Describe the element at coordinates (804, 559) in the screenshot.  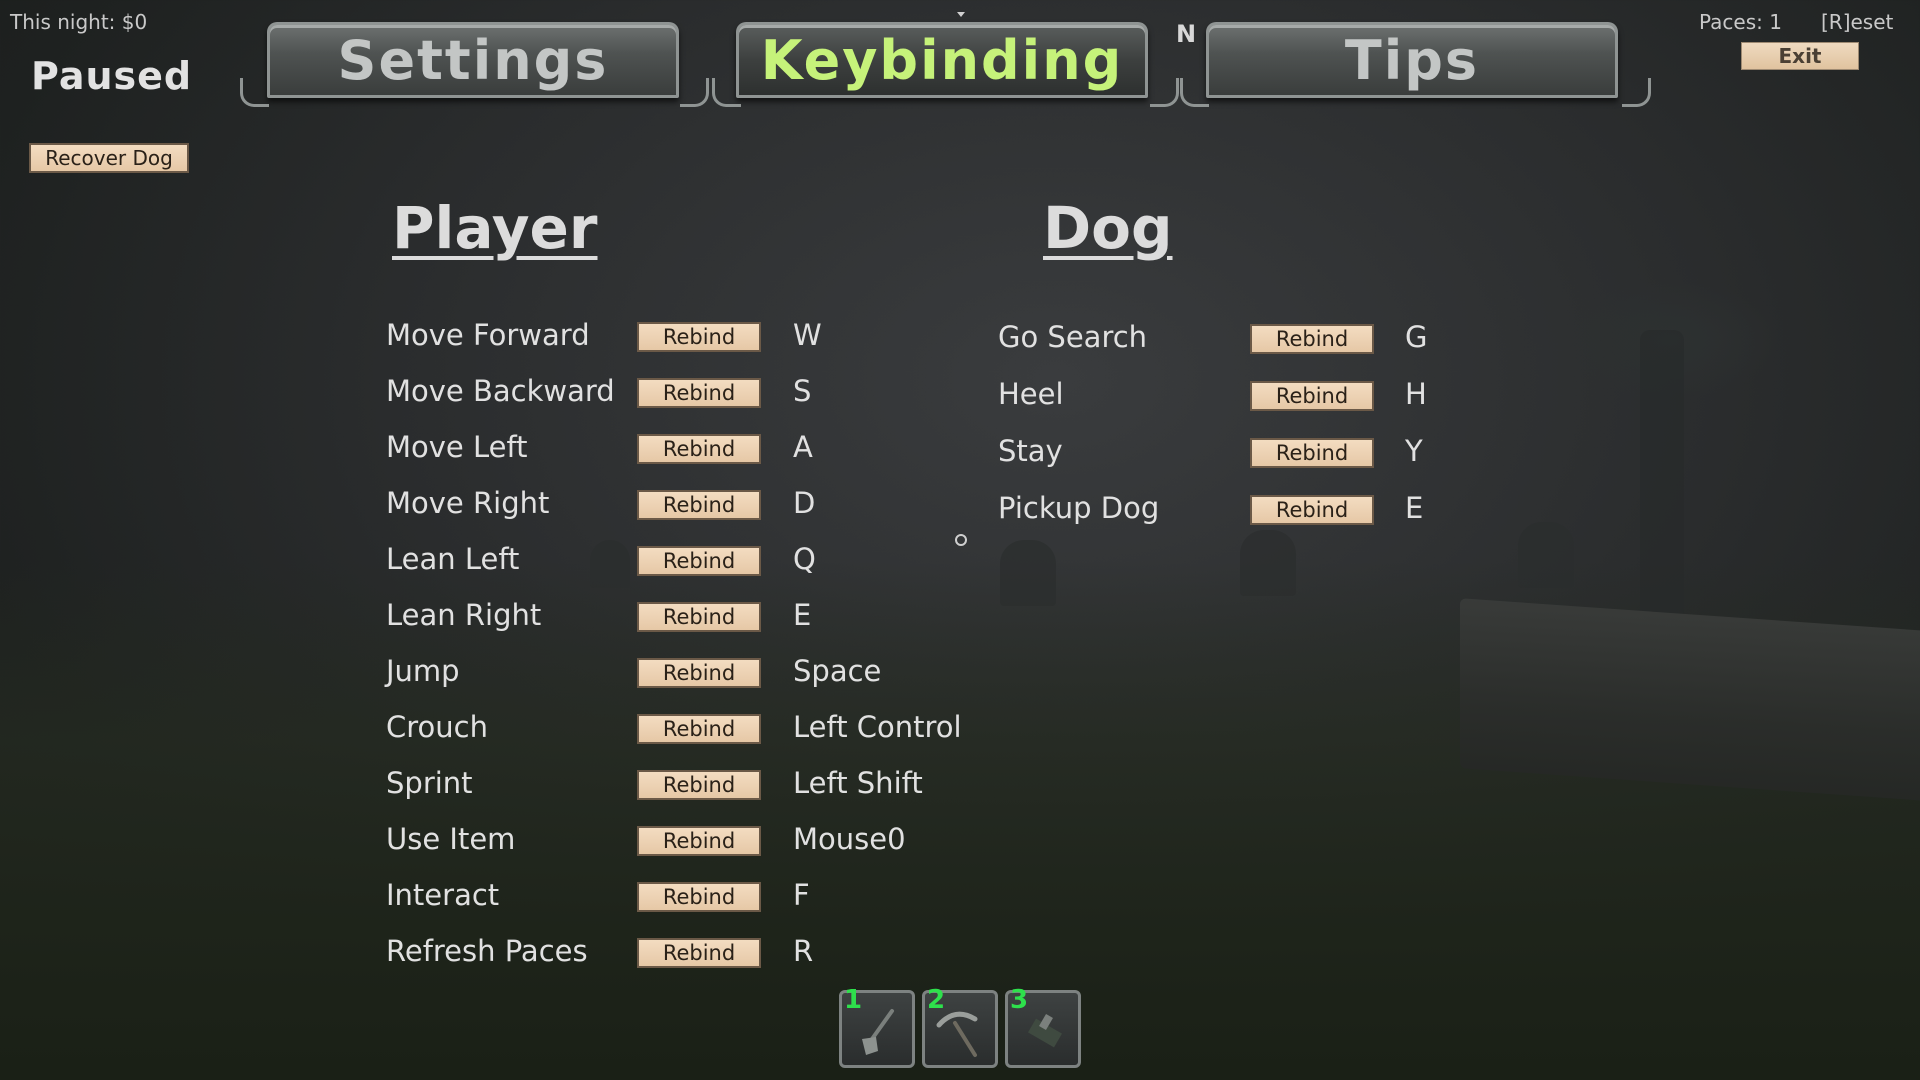
I see `binding-key: Q` at that location.